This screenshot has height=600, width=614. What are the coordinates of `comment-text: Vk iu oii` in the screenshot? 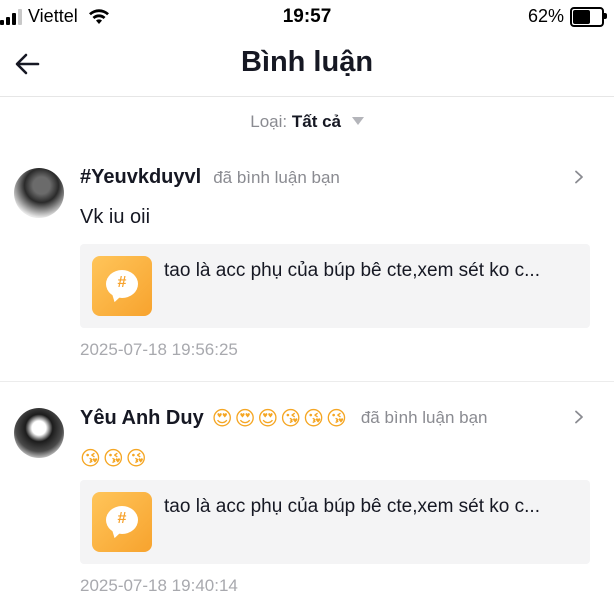 It's located at (115, 217).